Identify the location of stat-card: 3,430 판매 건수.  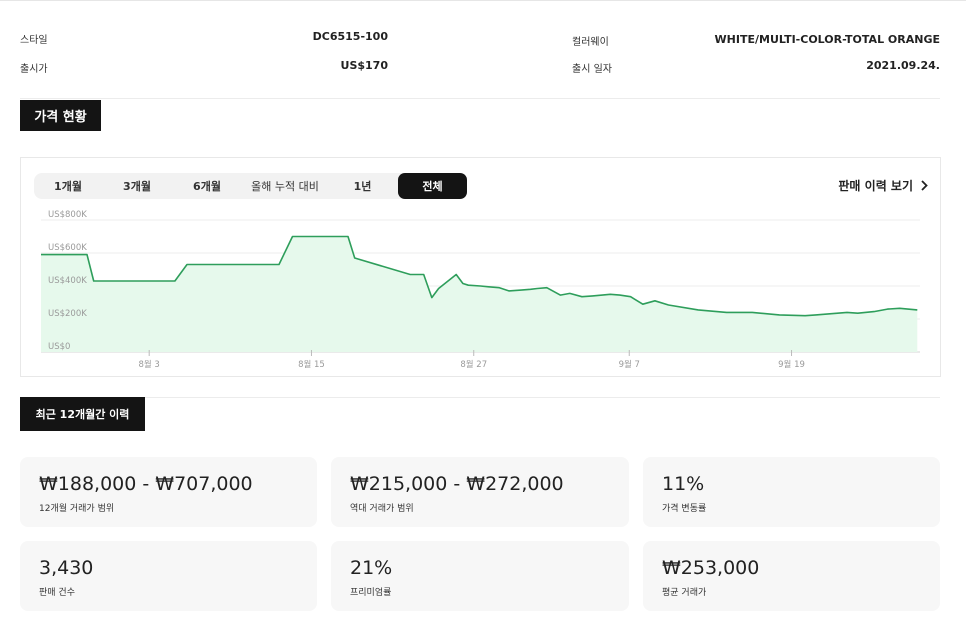
(168, 576).